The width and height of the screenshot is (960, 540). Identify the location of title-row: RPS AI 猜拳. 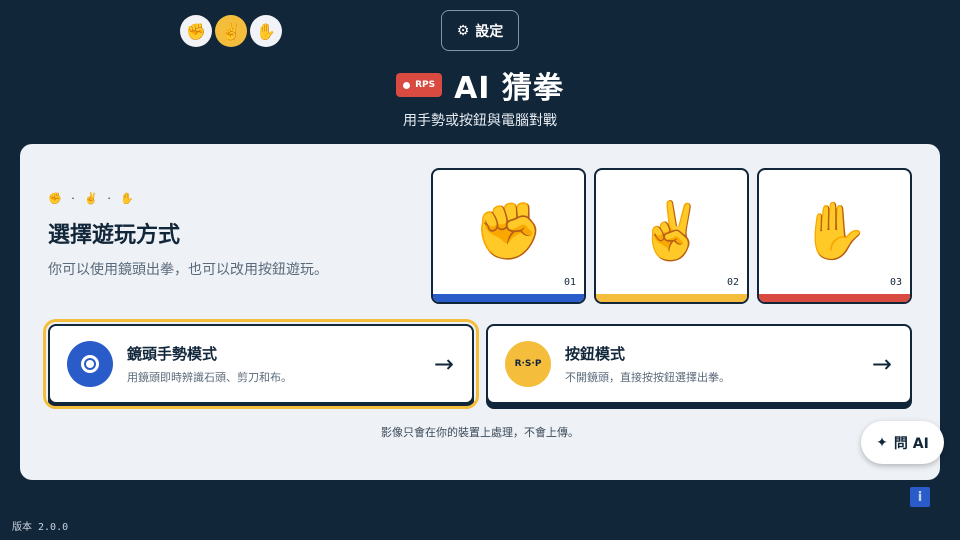
(480, 85).